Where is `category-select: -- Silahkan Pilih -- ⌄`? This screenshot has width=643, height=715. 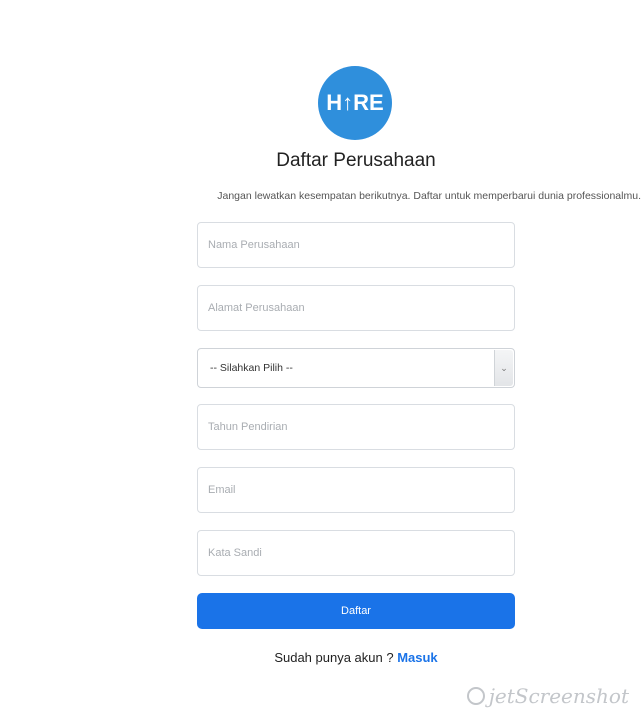 category-select: -- Silahkan Pilih -- ⌄ is located at coordinates (356, 368).